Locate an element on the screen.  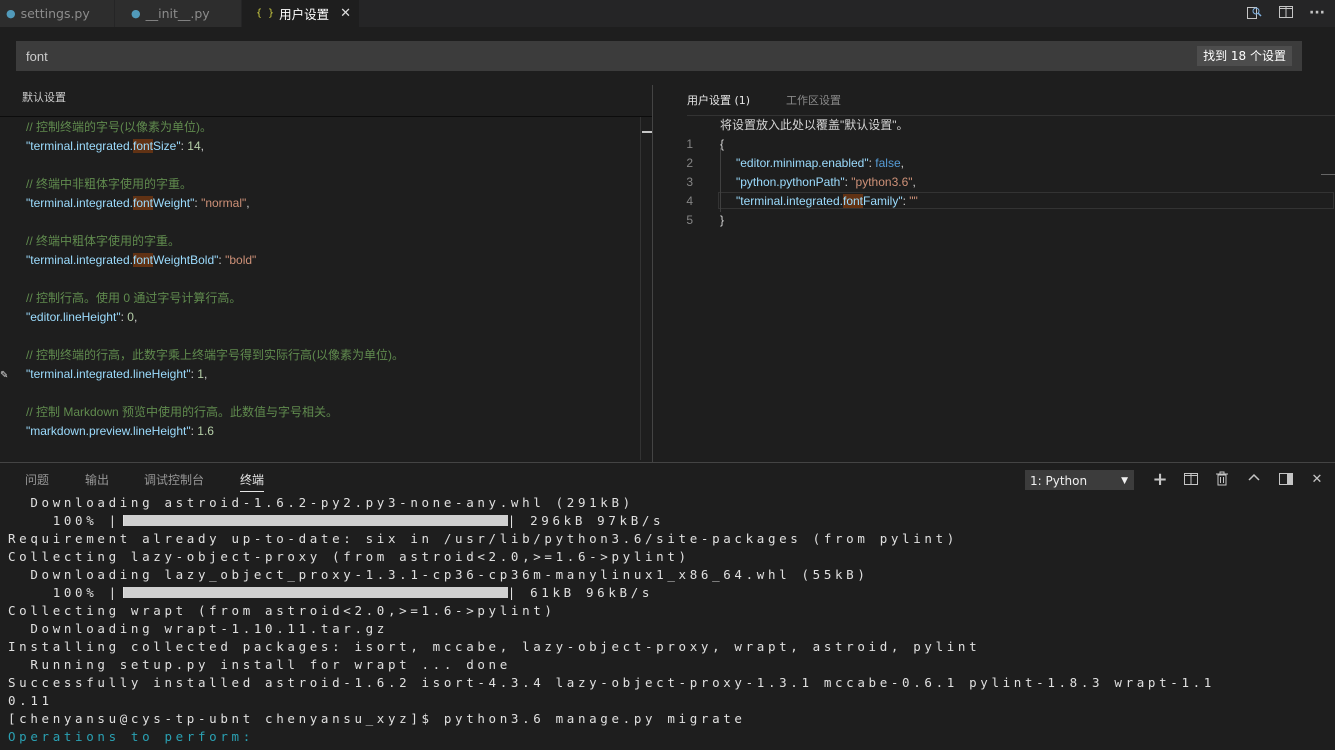
setting-comment: // 终端中粗体字使用的字重。 is located at coordinates (103, 241).